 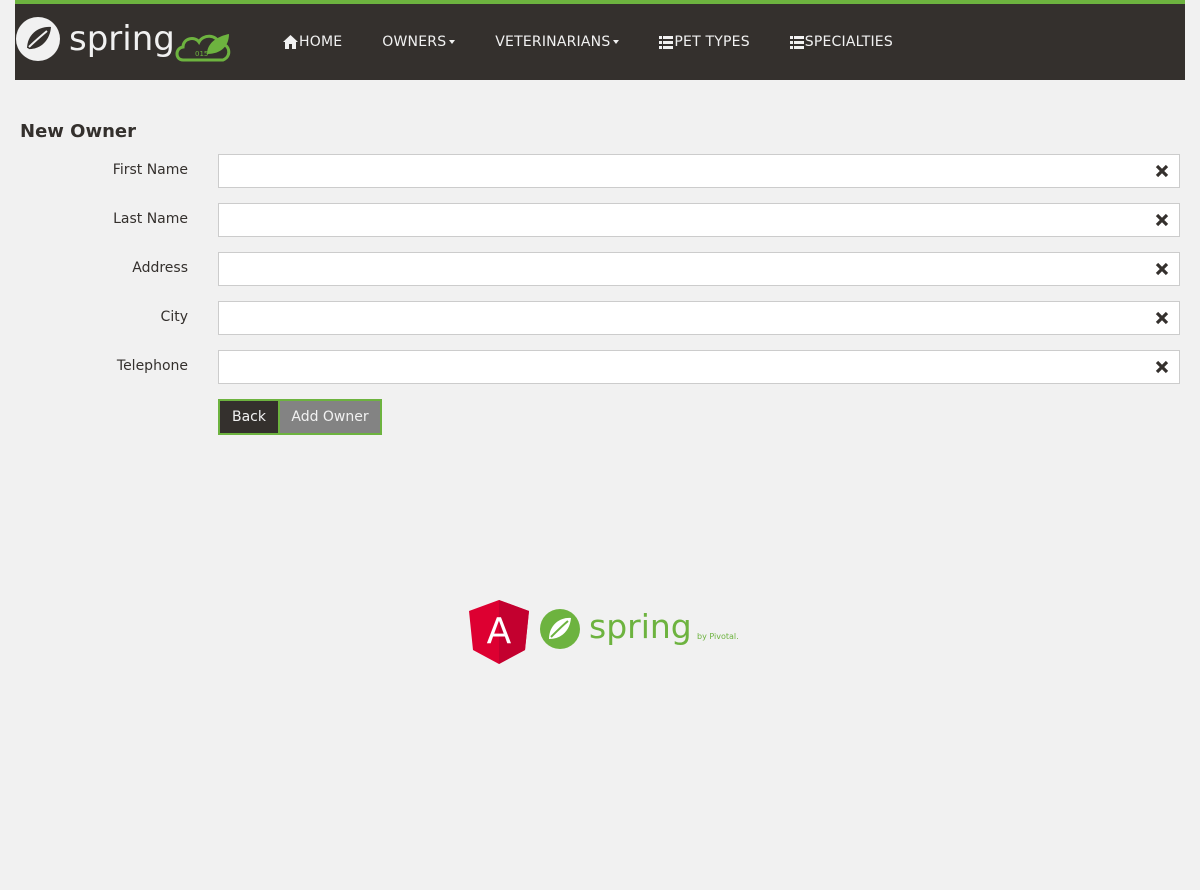 I want to click on nav-specialties: SPECIALTIES, so click(x=841, y=42).